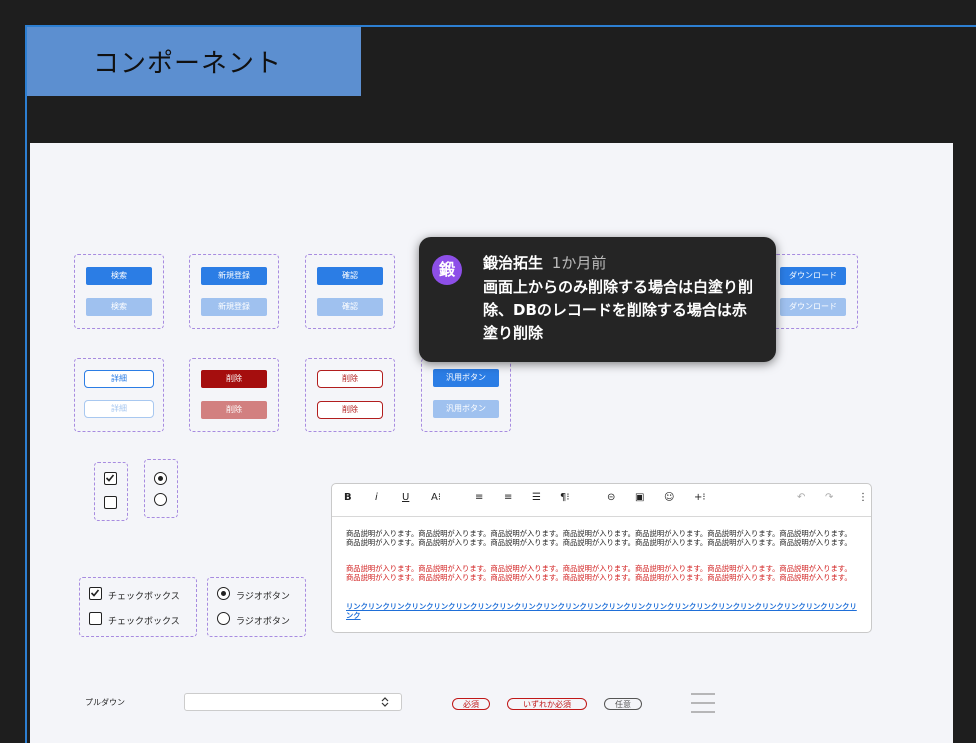  Describe the element at coordinates (105, 702) in the screenshot. I see `dropdown-label: プルダウン` at that location.